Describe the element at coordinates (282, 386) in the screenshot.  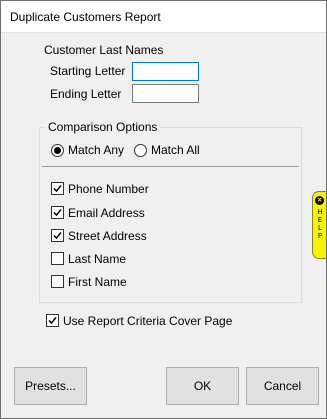
I see `cancel-button: Cancel` at that location.